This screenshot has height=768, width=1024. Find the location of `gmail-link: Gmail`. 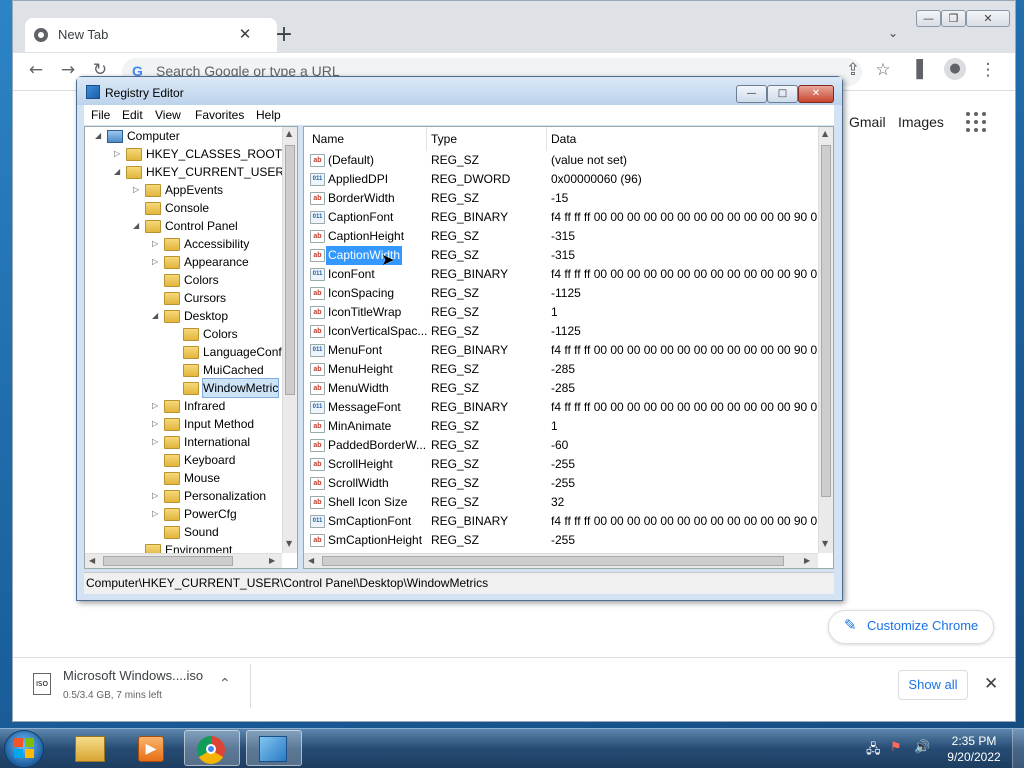

gmail-link: Gmail is located at coordinates (867, 122).